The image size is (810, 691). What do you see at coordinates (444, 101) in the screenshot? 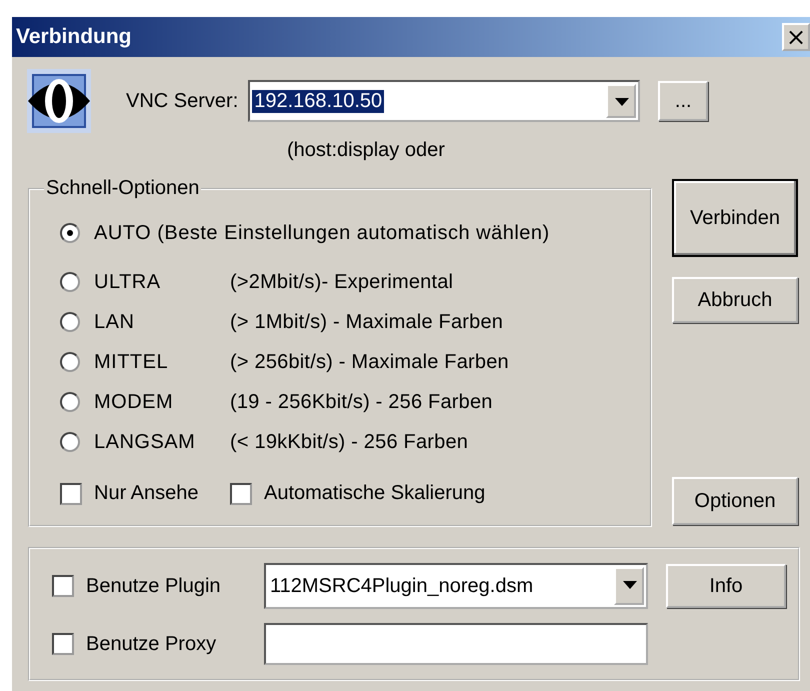
I see `server-combo: 192.168.10.50` at bounding box center [444, 101].